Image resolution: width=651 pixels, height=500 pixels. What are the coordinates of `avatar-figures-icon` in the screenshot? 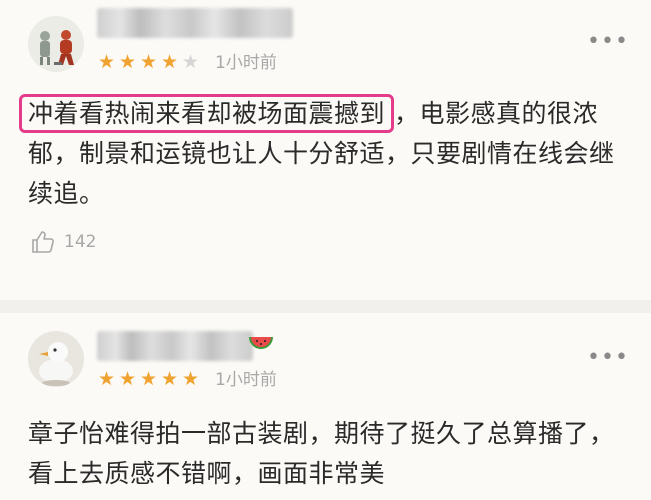 It's located at (56, 44).